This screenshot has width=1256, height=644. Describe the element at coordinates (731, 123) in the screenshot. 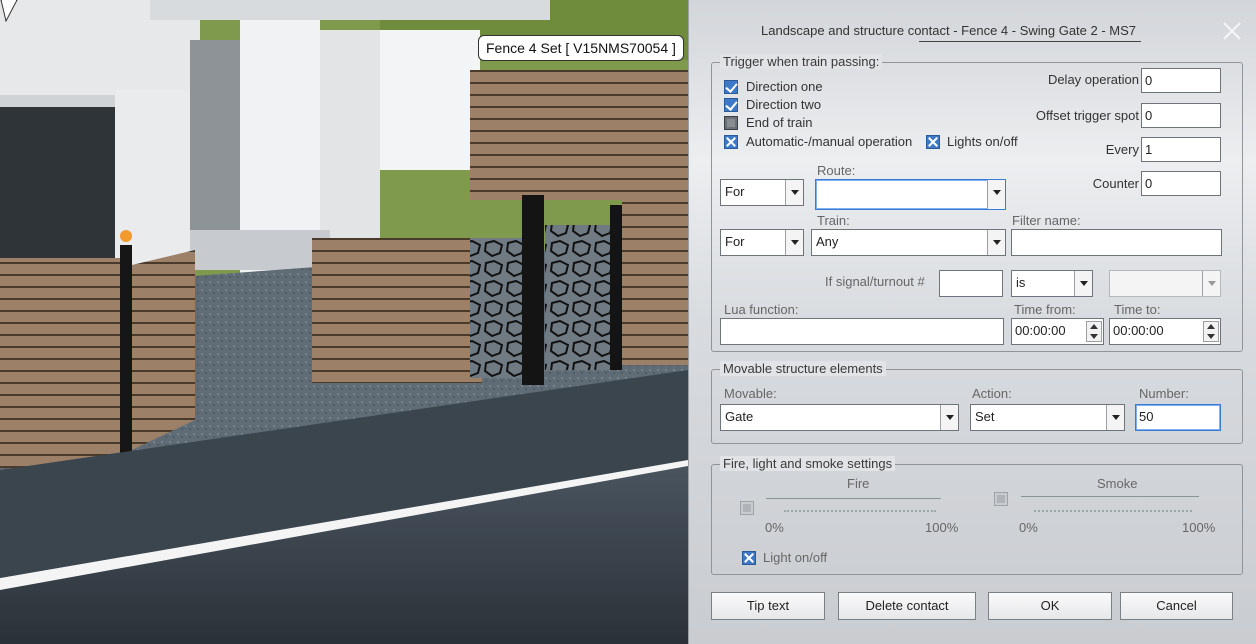

I see `end-of-train-checkbox` at that location.